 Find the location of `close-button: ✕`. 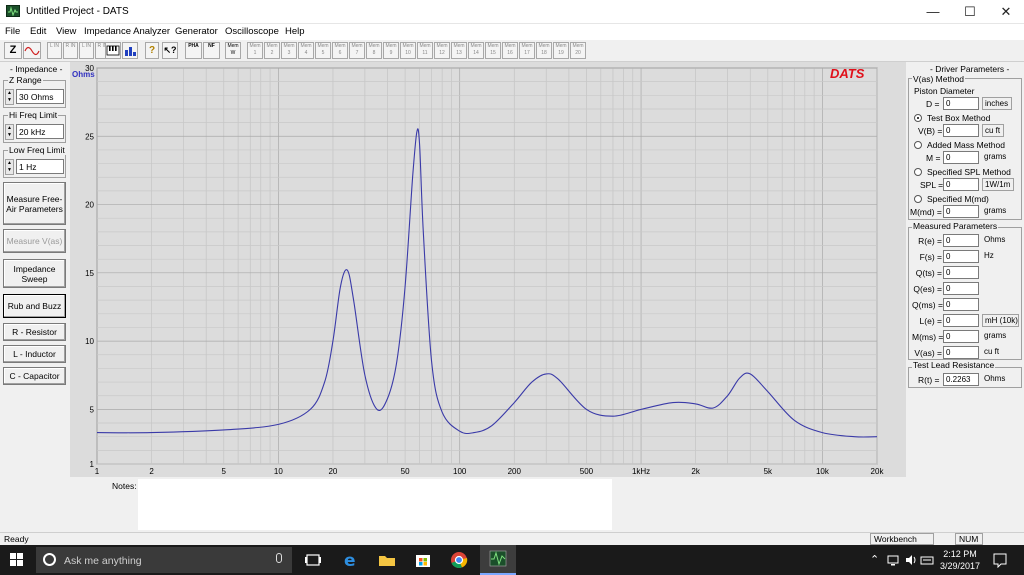

close-button: ✕ is located at coordinates (1006, 12).